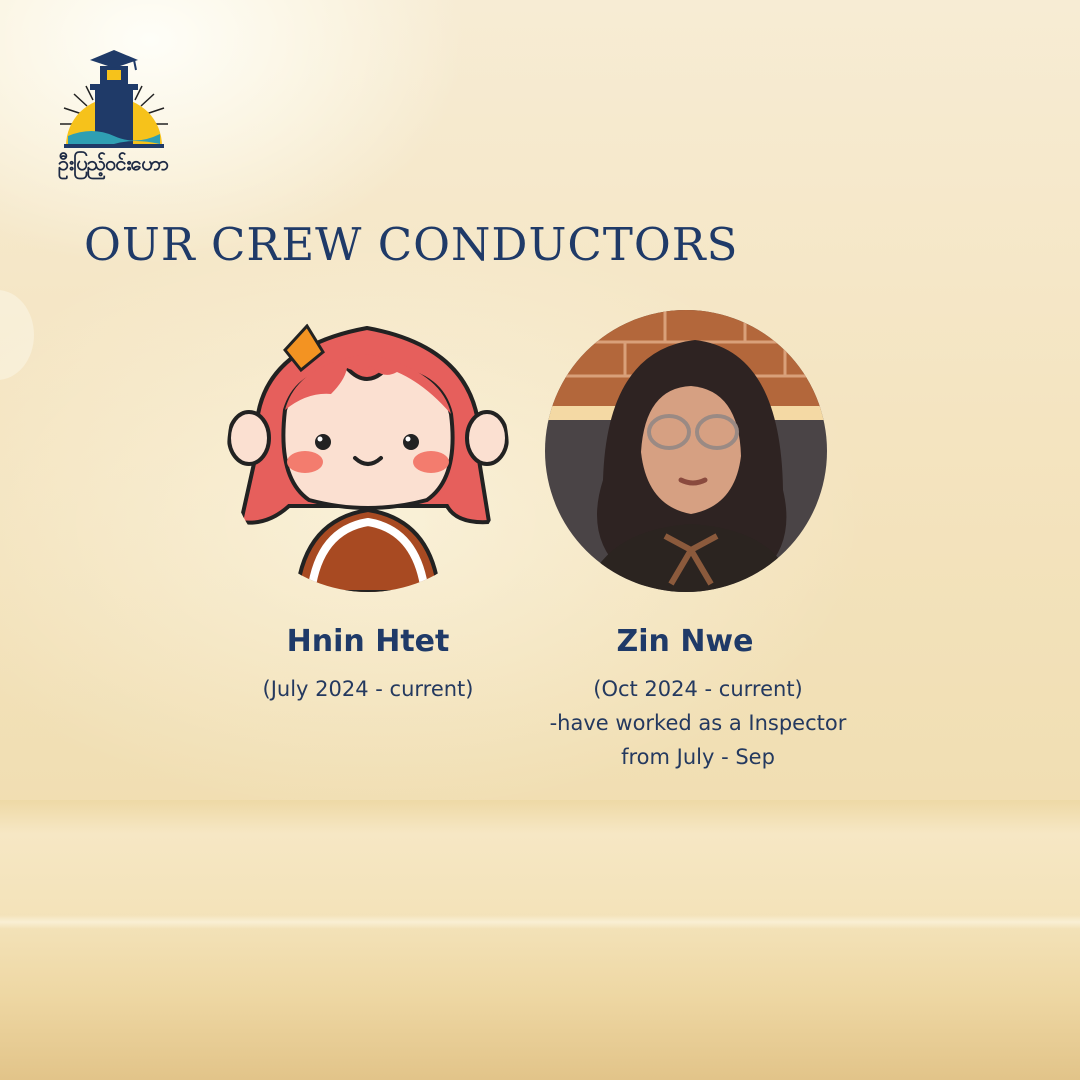 The image size is (1080, 1080). I want to click on crew-tenure: (Oct 2024 - current), so click(698, 689).